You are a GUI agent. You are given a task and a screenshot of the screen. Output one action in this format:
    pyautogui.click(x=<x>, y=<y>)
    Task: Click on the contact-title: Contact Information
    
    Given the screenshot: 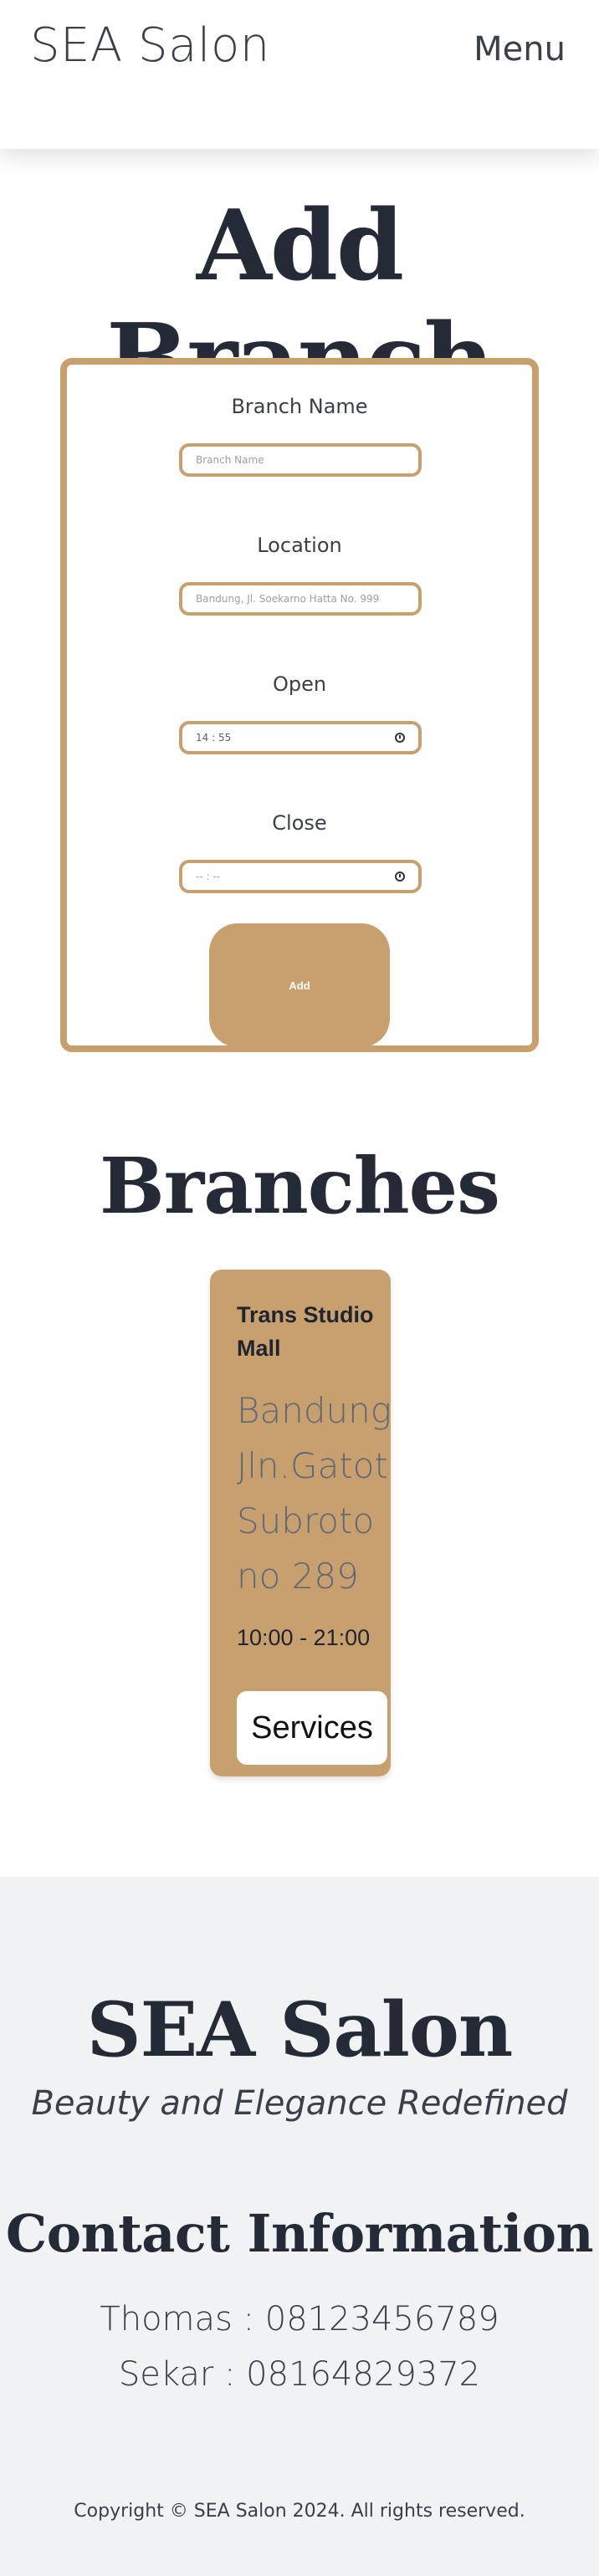 What is the action you would take?
    pyautogui.click(x=300, y=2233)
    